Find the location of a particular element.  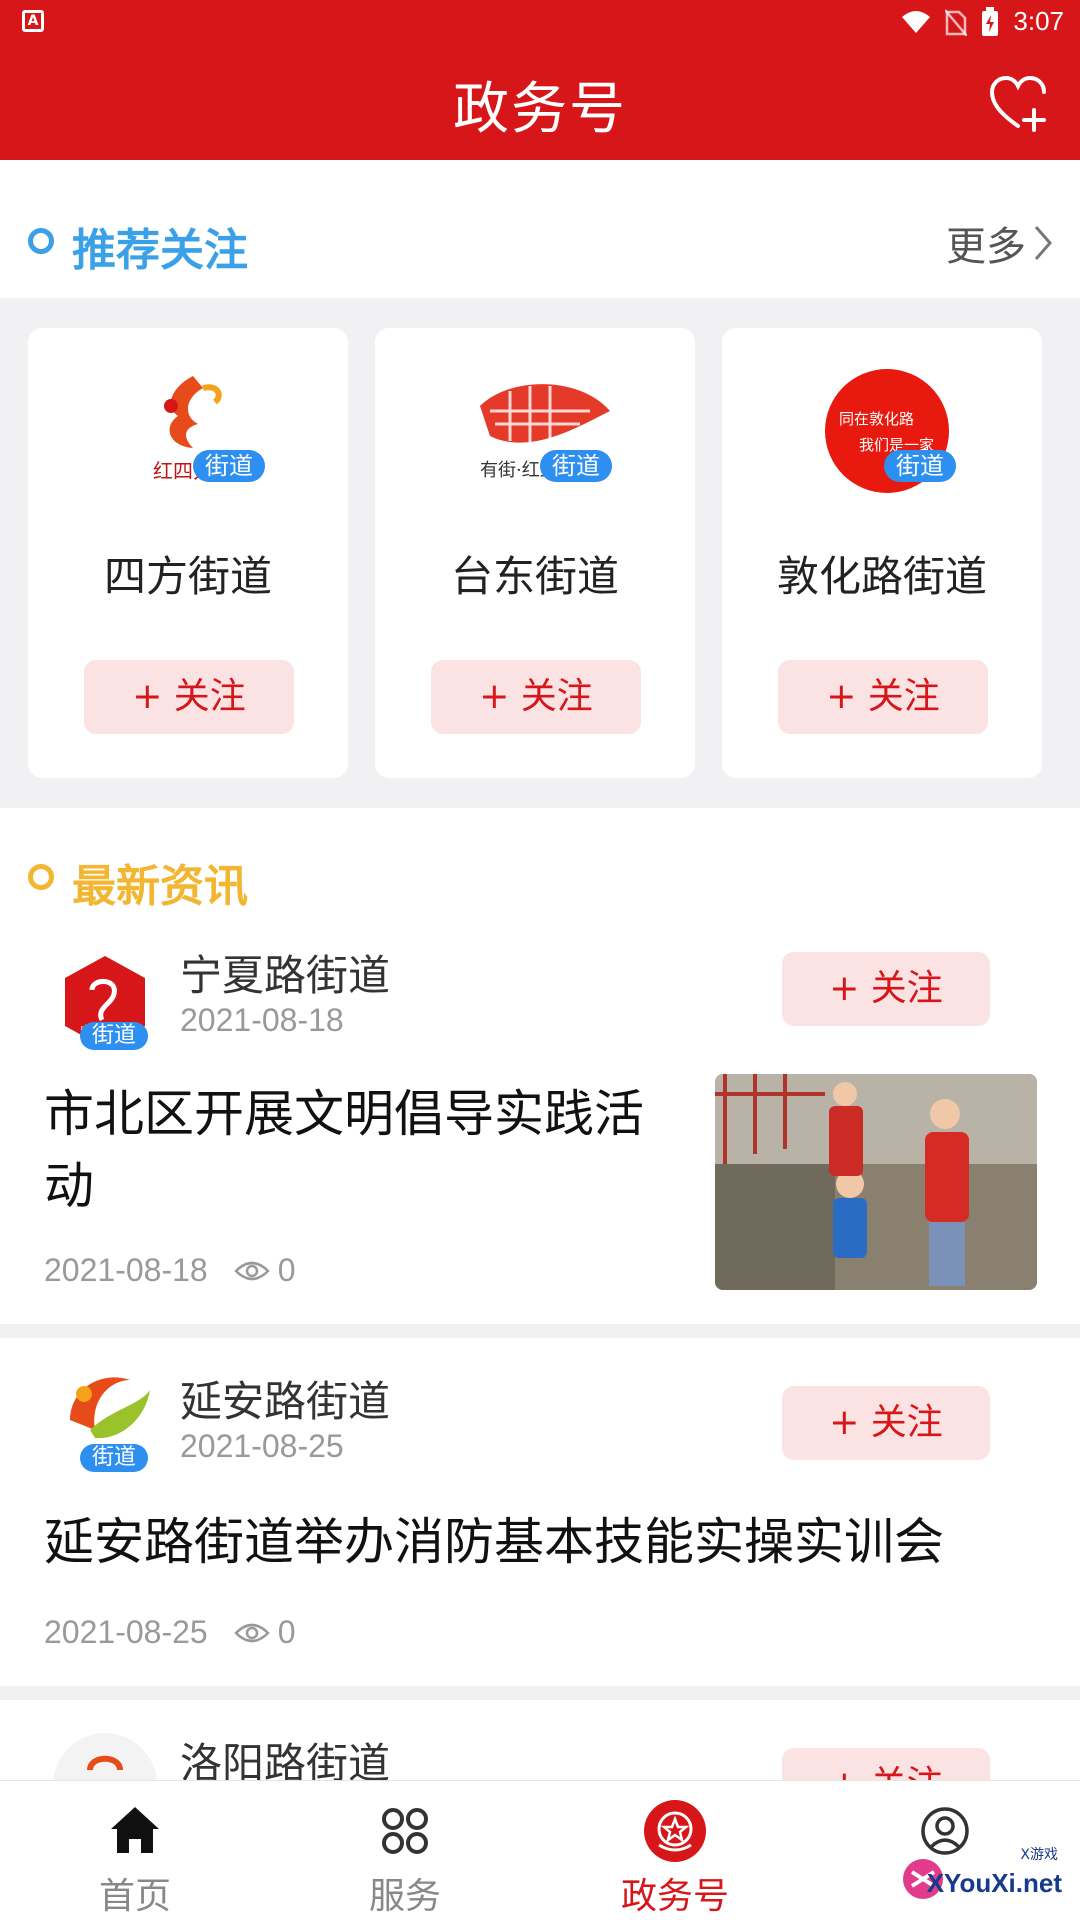

page-title: 政务号 is located at coordinates (540, 109).